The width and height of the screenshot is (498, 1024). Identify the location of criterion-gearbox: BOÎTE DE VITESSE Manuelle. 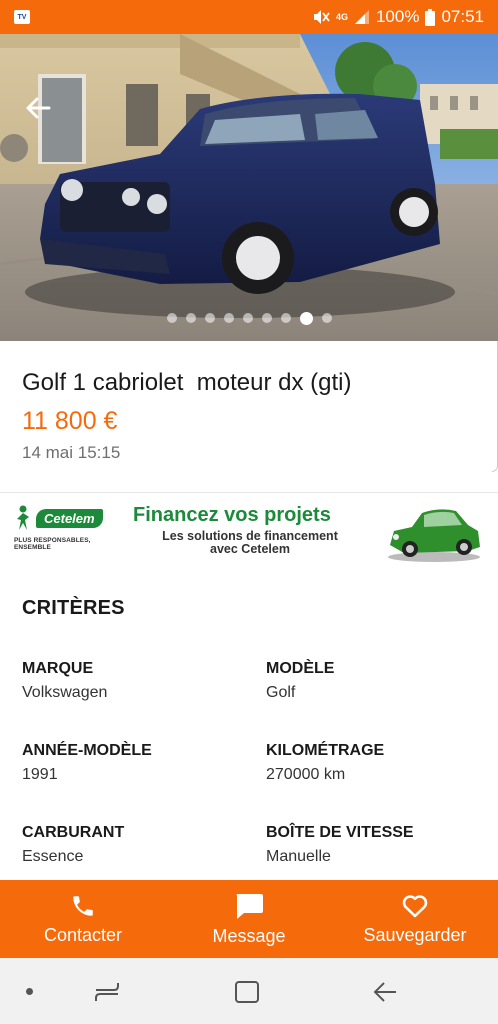
(340, 845).